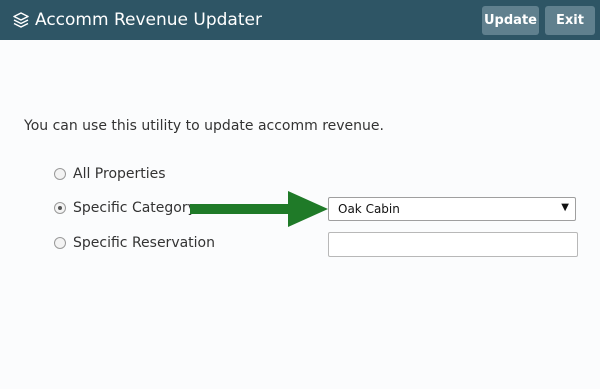 The image size is (600, 389). I want to click on green-annotation-arrow-icon, so click(259, 209).